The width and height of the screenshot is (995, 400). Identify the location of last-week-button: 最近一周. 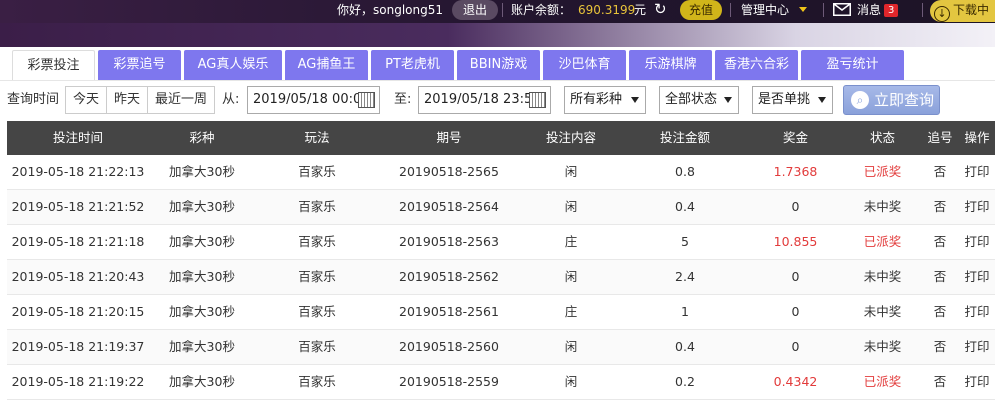
(181, 100).